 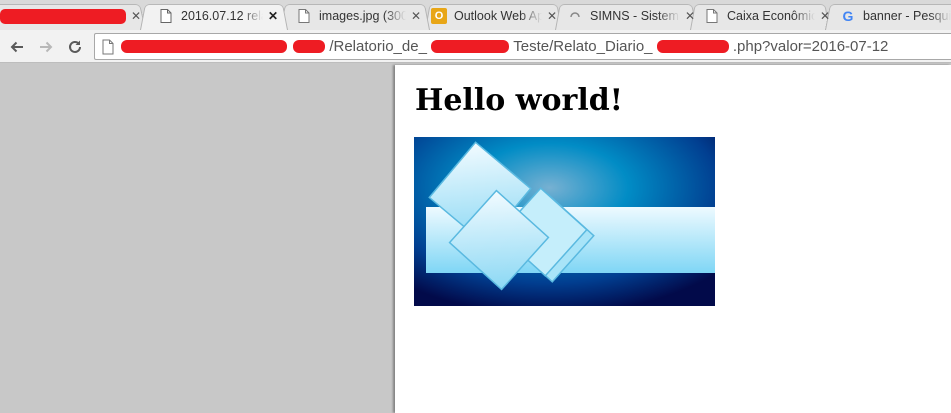 I want to click on tab-3: images.jpg (300×168) ✕, so click(x=359, y=16).